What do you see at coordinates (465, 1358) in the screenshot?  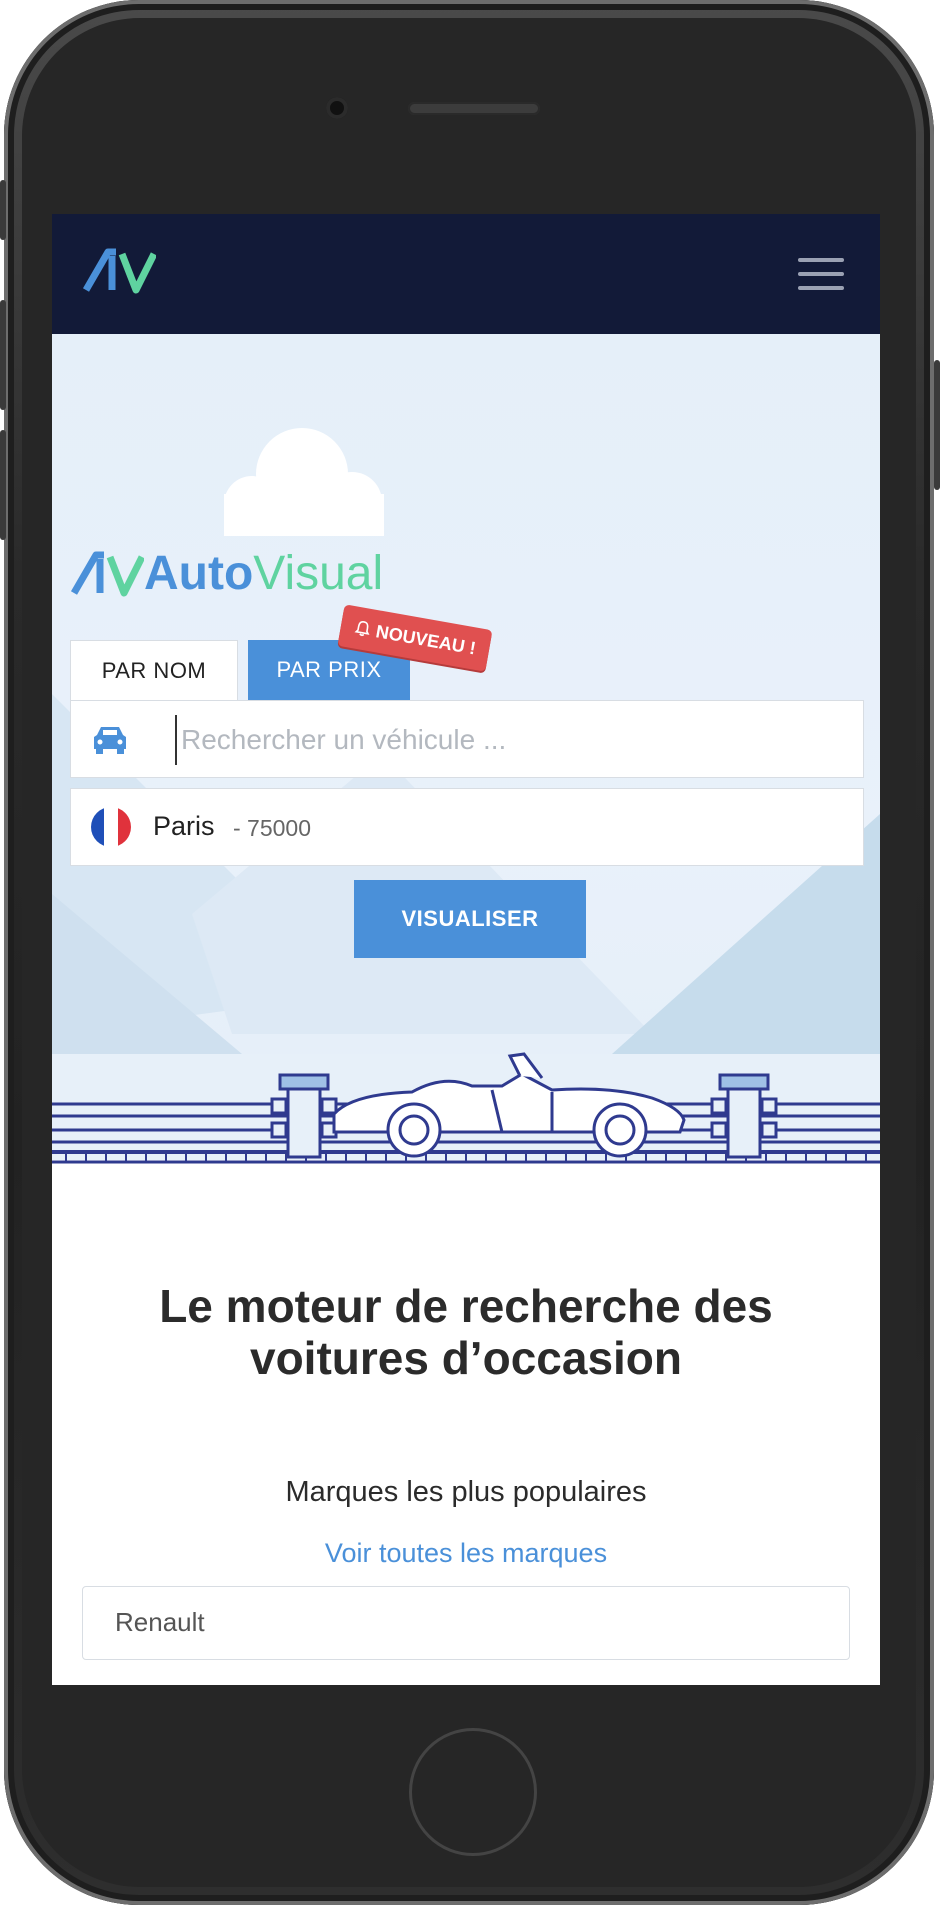 I see `page-title-line2: voitures d’occasion` at bounding box center [465, 1358].